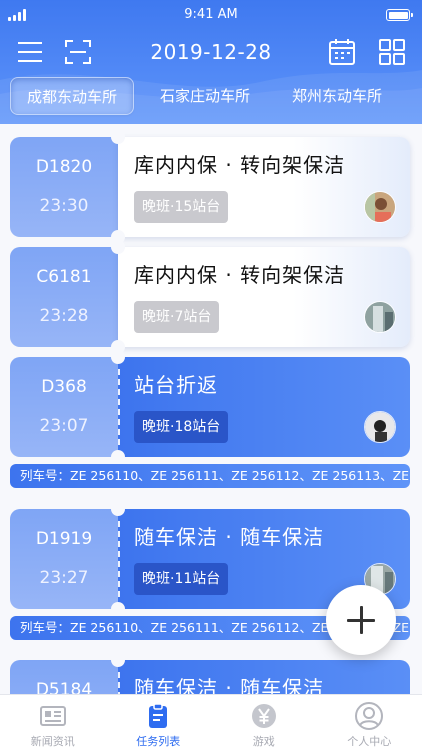  I want to click on train-number: D5184, so click(64, 687).